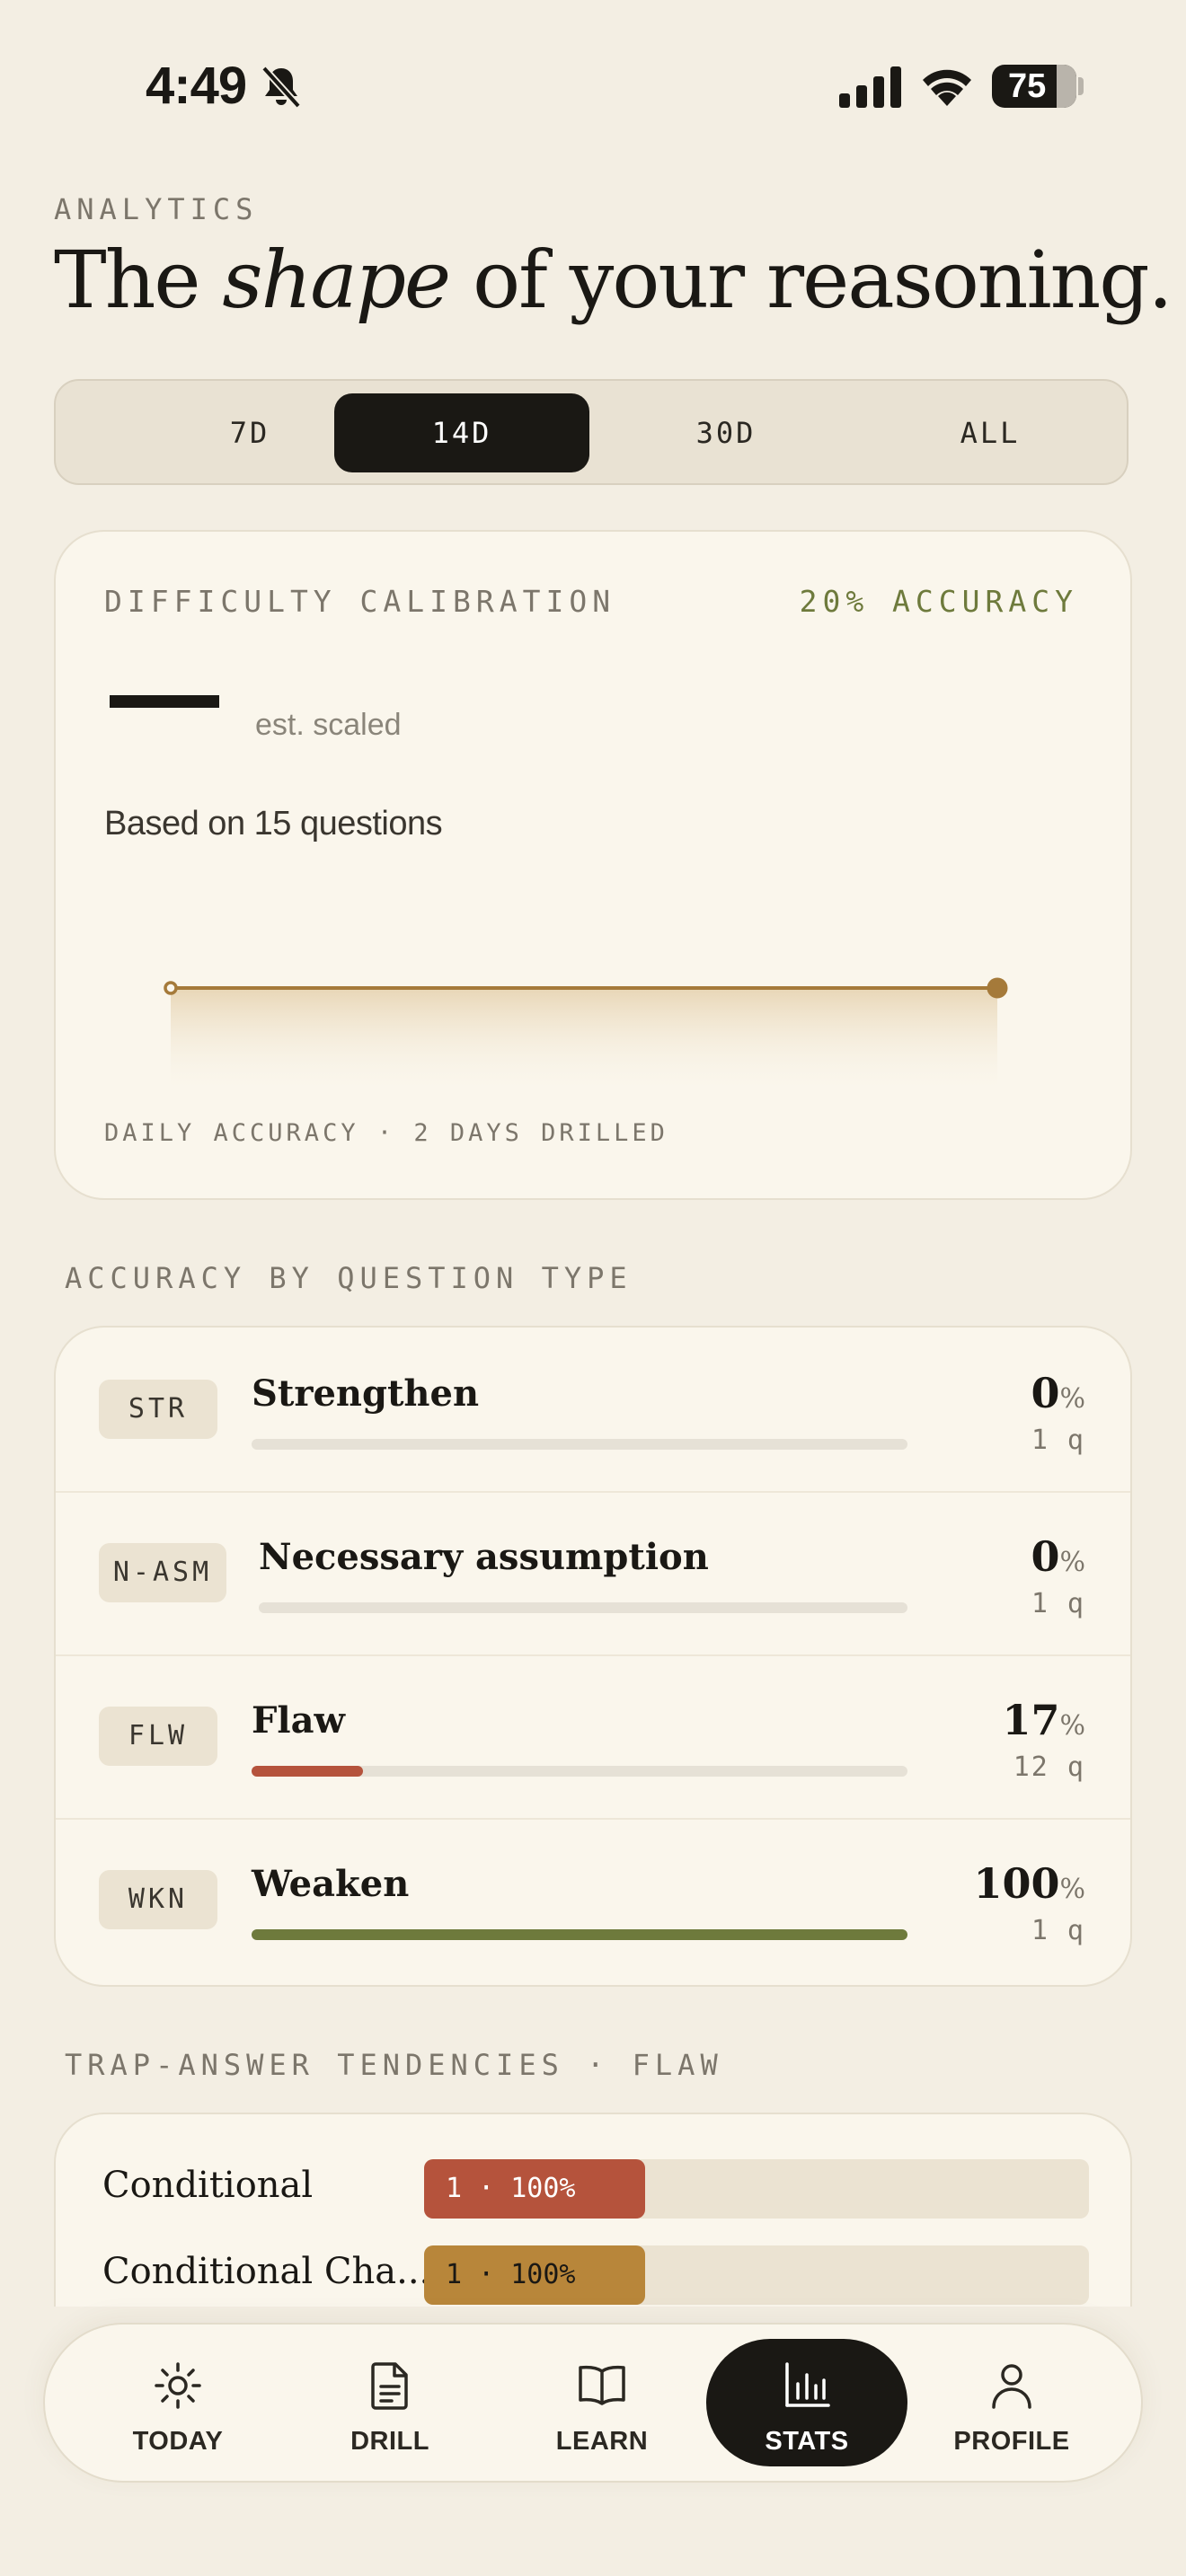  Describe the element at coordinates (990, 432) in the screenshot. I see `range-tab-all: ALL` at that location.